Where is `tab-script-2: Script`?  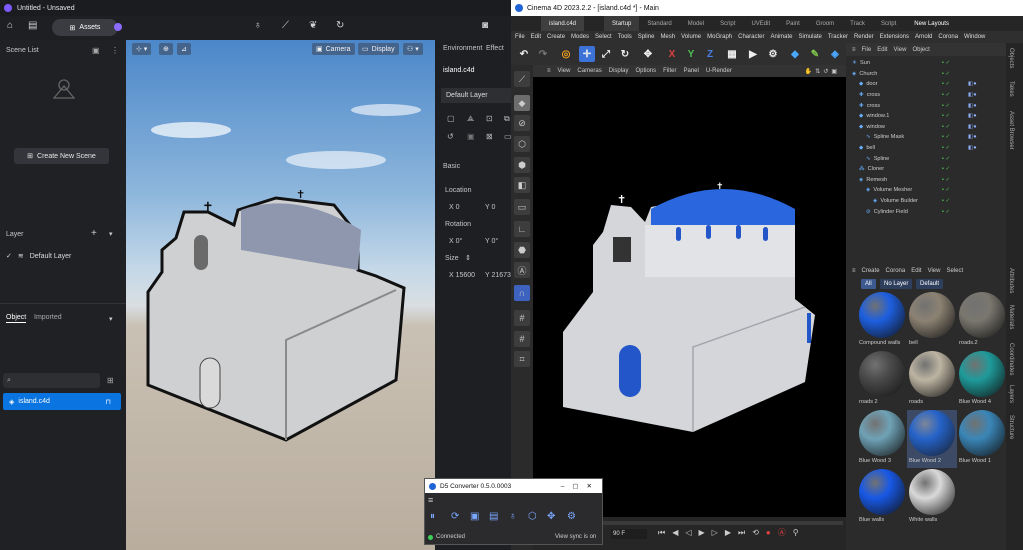
tab-script-2: Script is located at coordinates (888, 23).